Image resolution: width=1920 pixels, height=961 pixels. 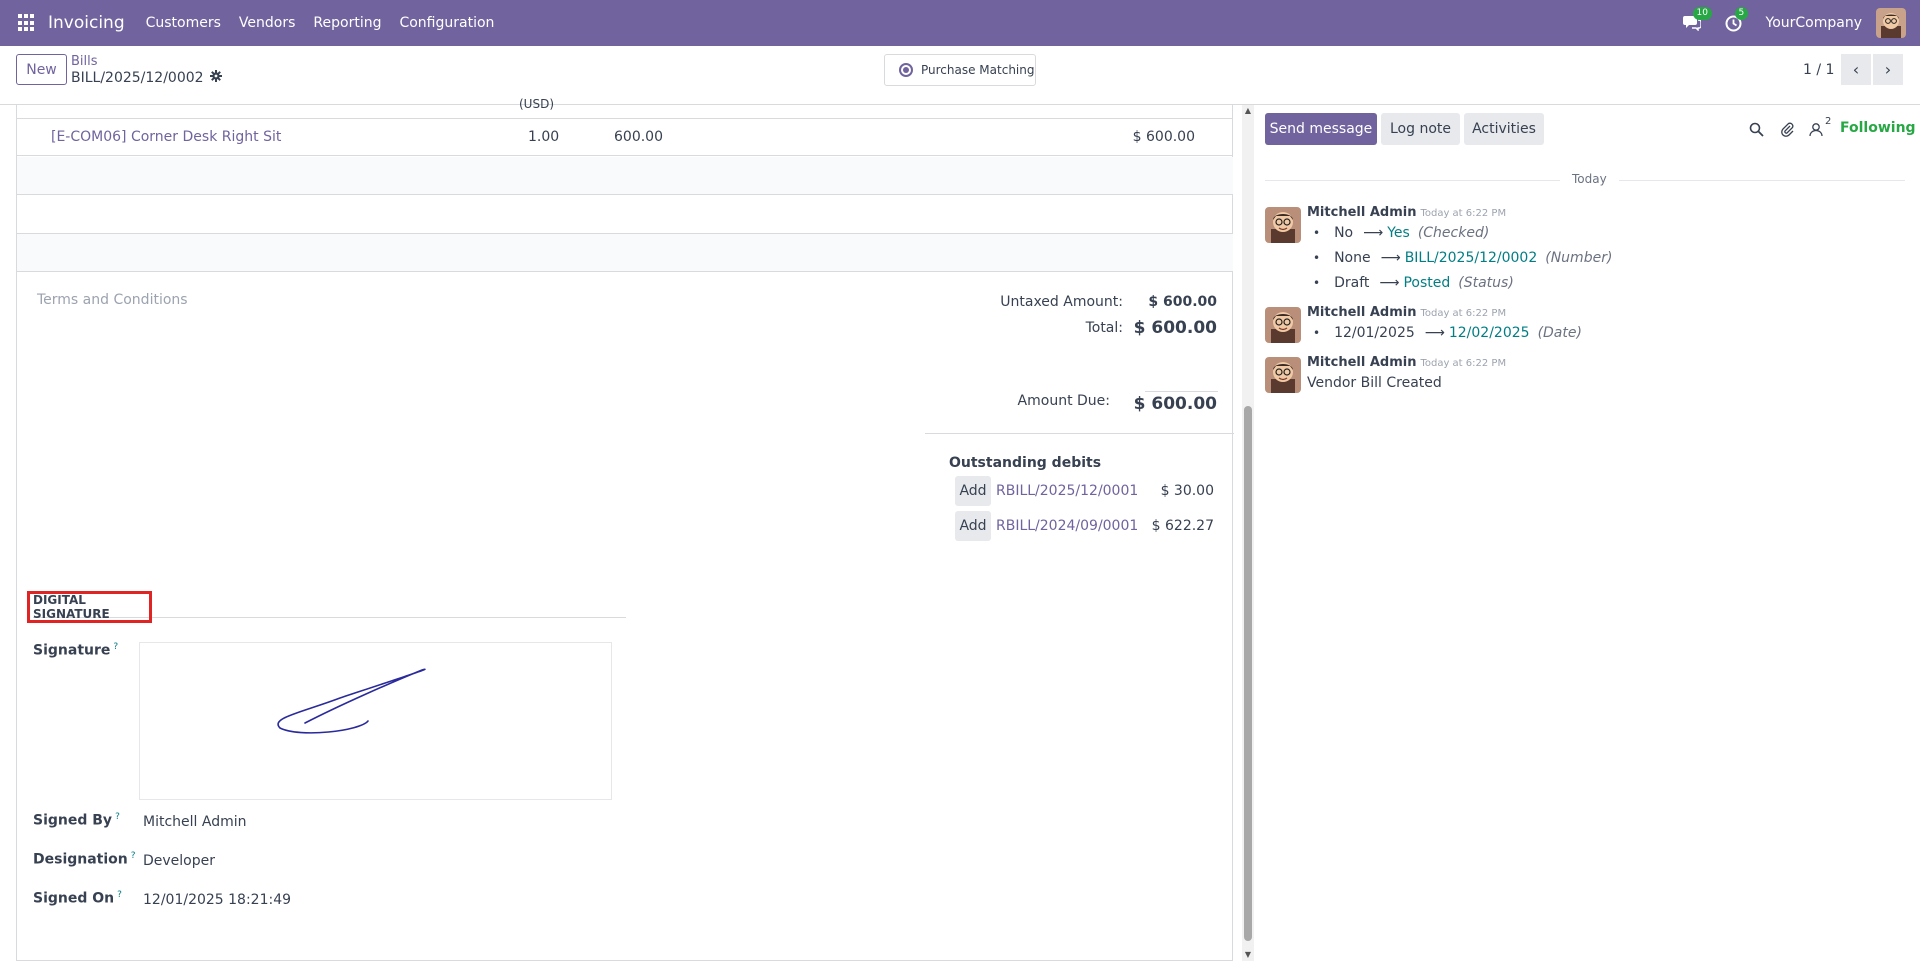 What do you see at coordinates (1420, 129) in the screenshot?
I see `log-note-button: Log note` at bounding box center [1420, 129].